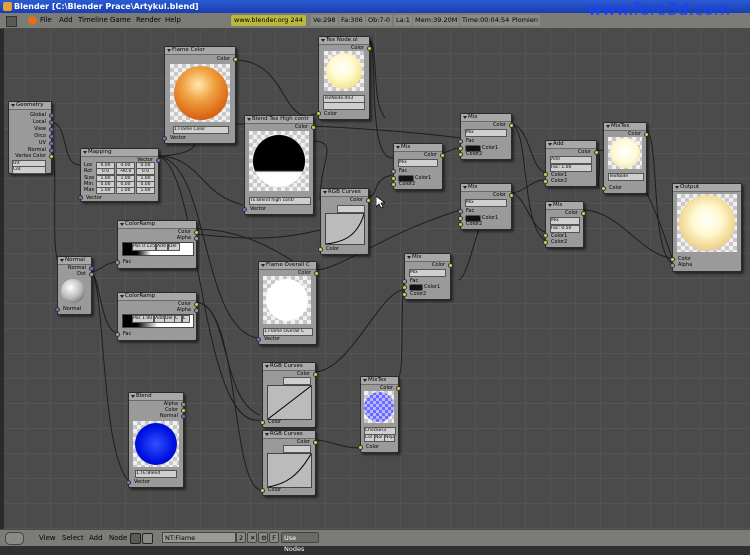 The image size is (750, 555). Describe the element at coordinates (268, 20) in the screenshot. I see `blender-version-link: www.blender.org 244` at that location.